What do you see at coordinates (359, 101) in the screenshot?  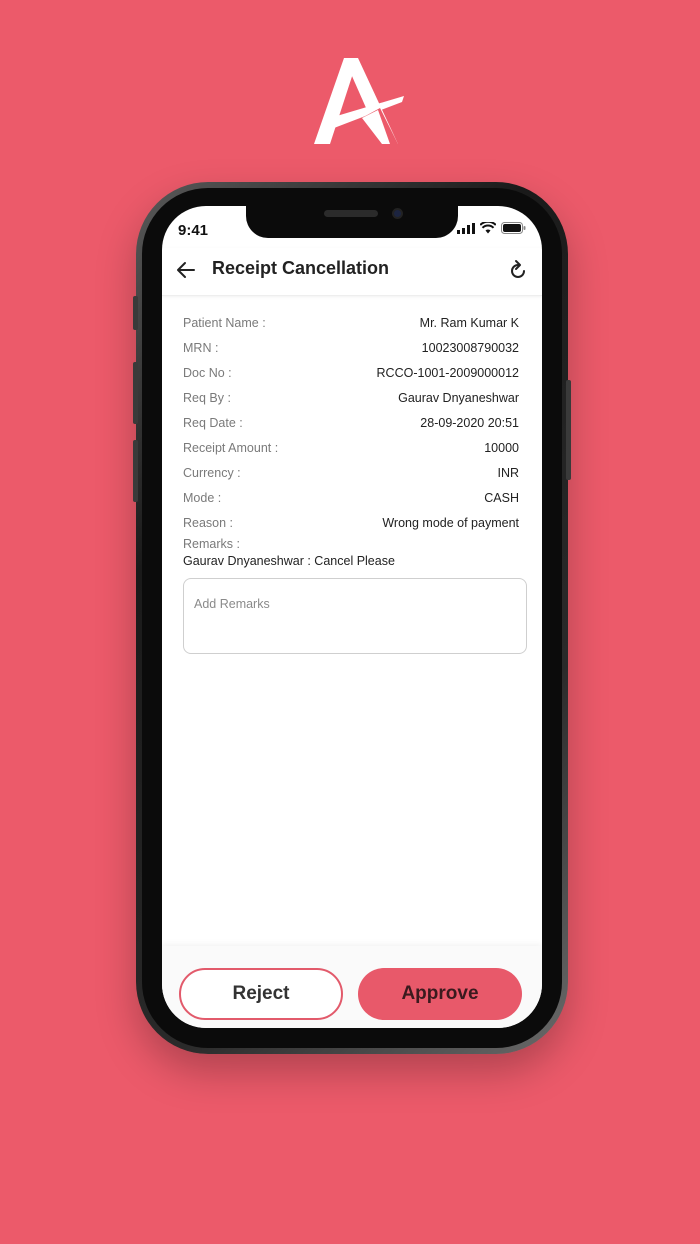 I see `brand-a-logo-icon` at bounding box center [359, 101].